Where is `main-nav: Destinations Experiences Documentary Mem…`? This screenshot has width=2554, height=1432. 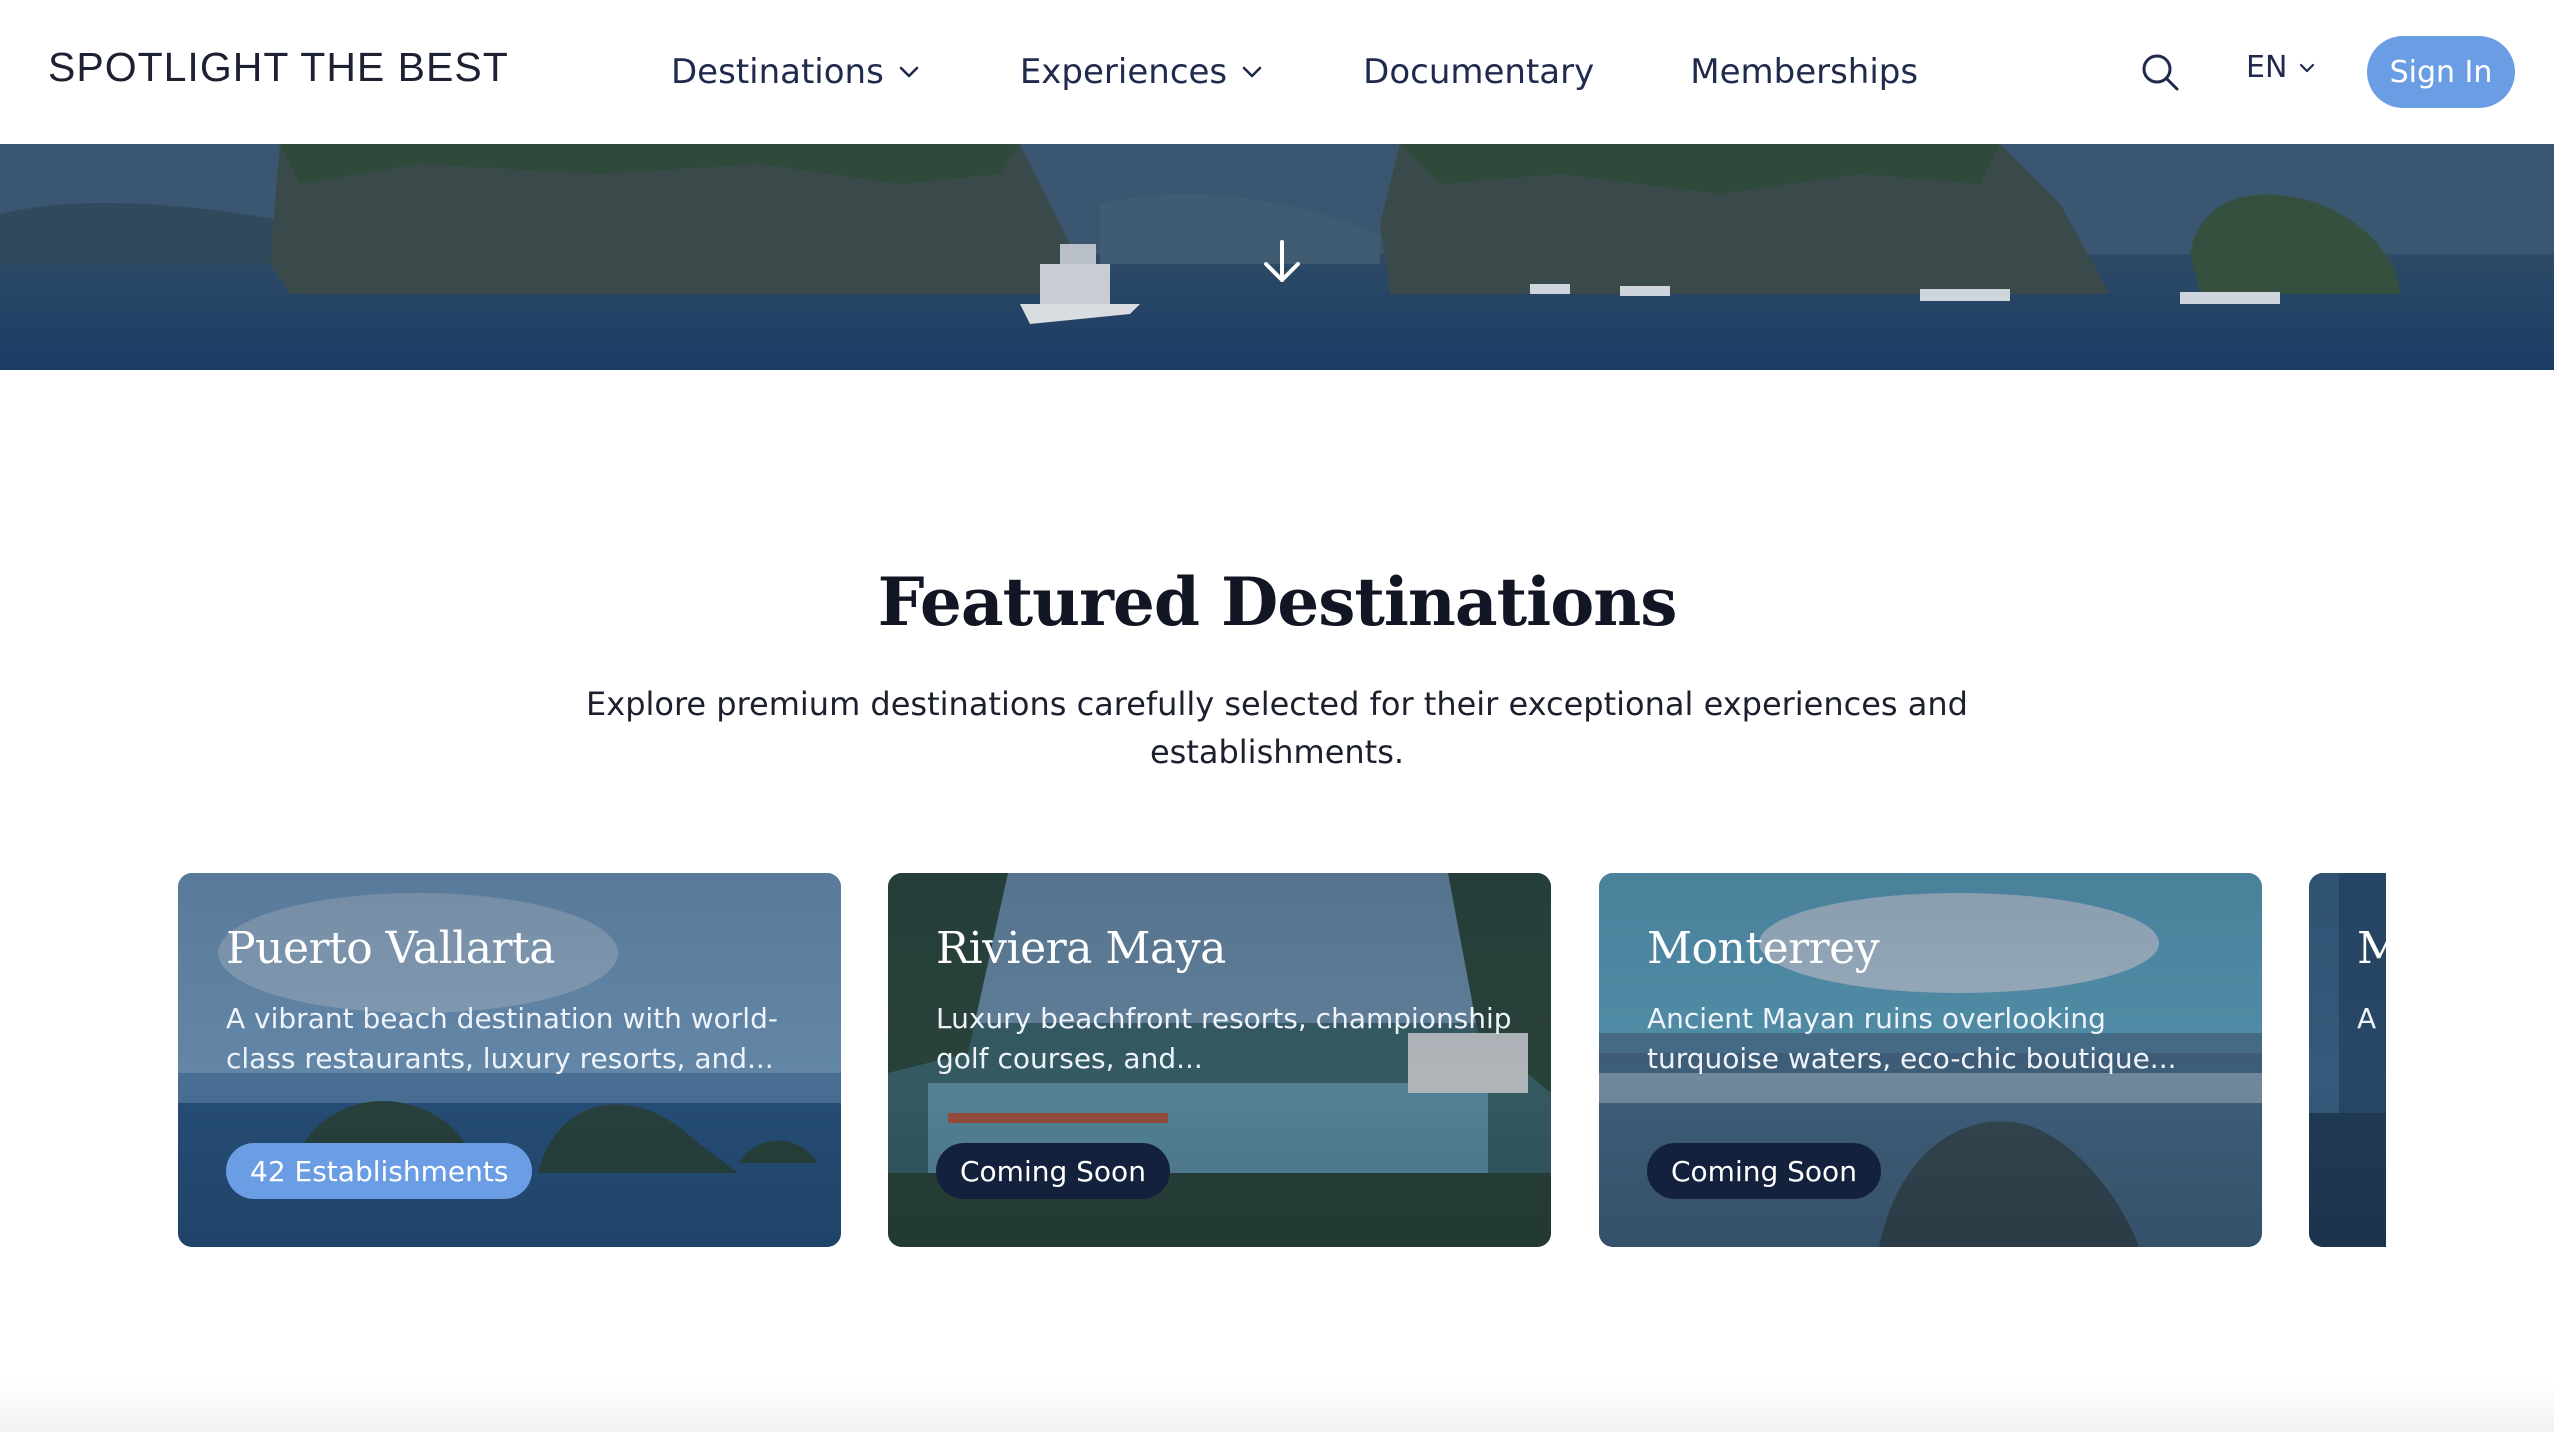
main-nav: Destinations Experiences Documentary Mem… is located at coordinates (1294, 72).